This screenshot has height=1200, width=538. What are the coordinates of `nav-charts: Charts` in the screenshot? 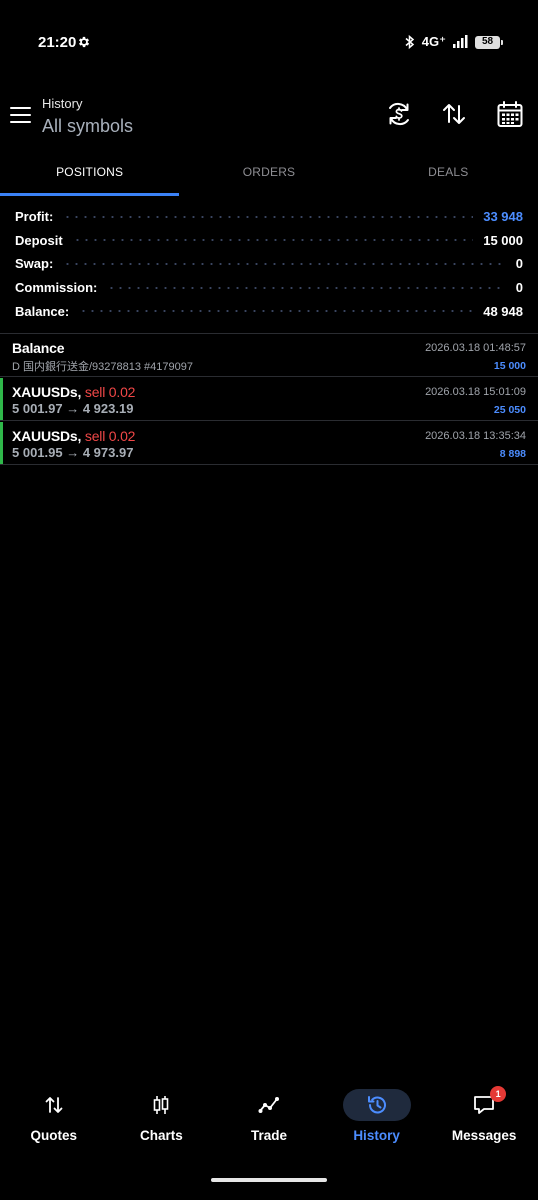 It's located at (162, 1118).